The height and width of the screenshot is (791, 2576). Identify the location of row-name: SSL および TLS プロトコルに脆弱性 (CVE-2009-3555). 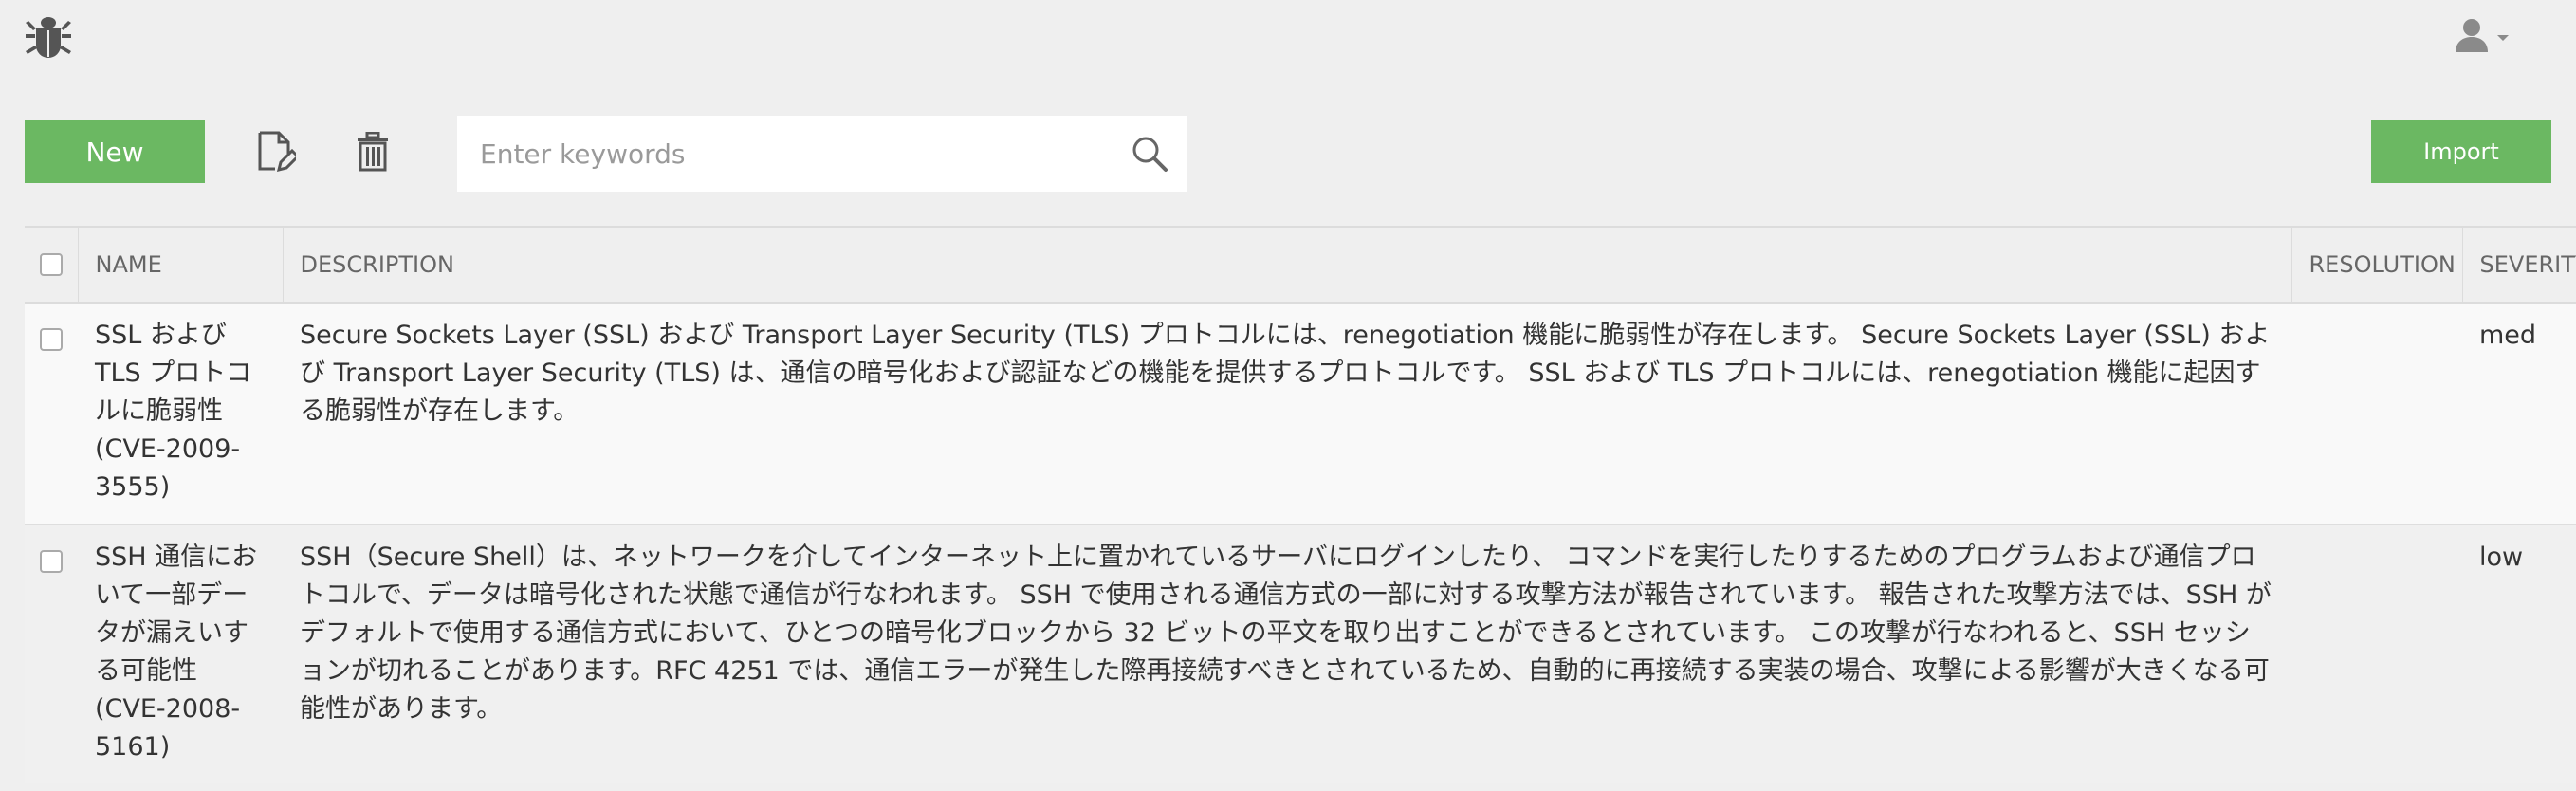
(180, 414).